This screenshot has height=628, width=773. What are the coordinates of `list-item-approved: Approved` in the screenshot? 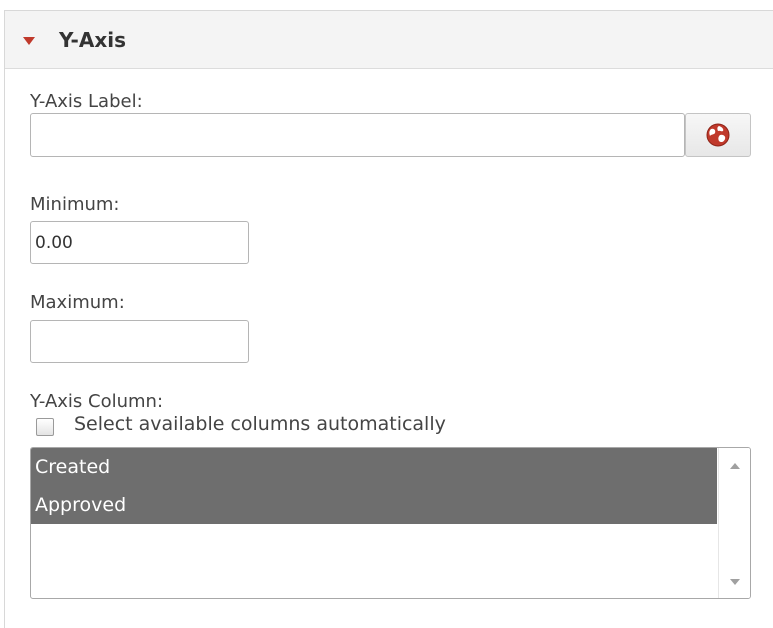 It's located at (374, 505).